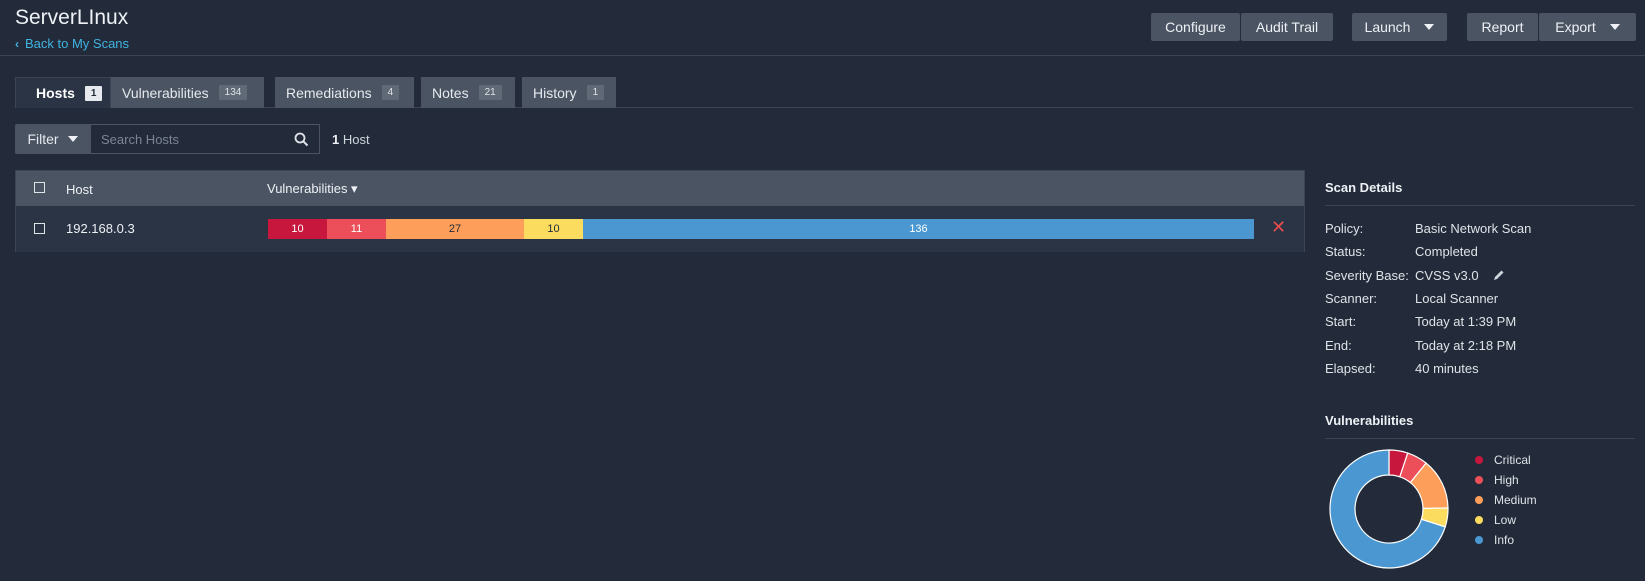 This screenshot has width=1645, height=581. I want to click on filter-button: Filter, so click(52, 139).